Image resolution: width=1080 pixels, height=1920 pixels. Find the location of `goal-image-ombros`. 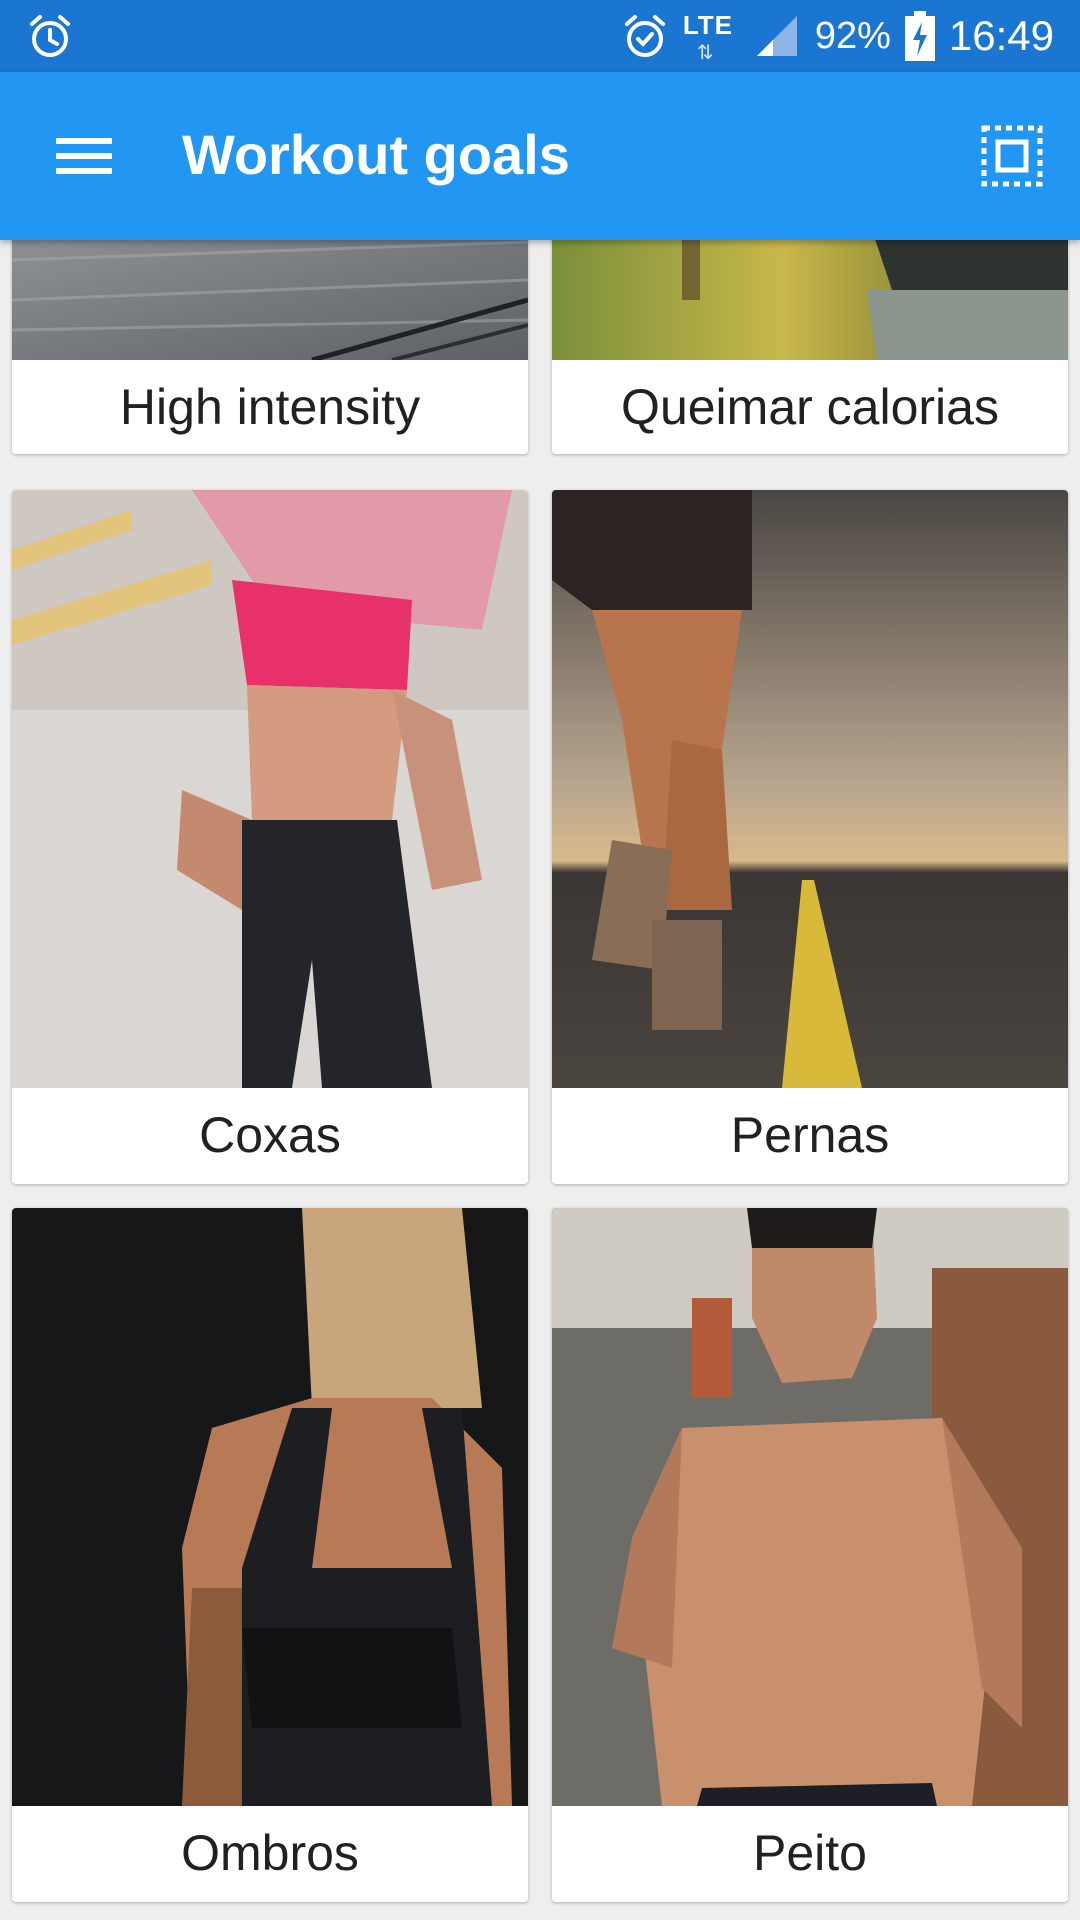

goal-image-ombros is located at coordinates (270, 1507).